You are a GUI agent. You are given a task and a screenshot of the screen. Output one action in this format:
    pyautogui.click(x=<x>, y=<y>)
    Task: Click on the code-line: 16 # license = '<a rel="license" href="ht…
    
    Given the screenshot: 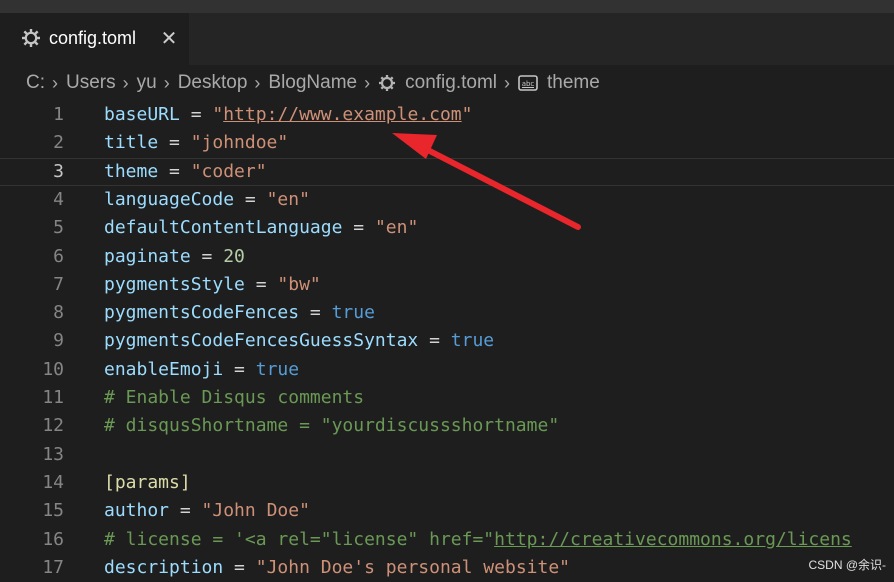 What is the action you would take?
    pyautogui.click(x=447, y=540)
    